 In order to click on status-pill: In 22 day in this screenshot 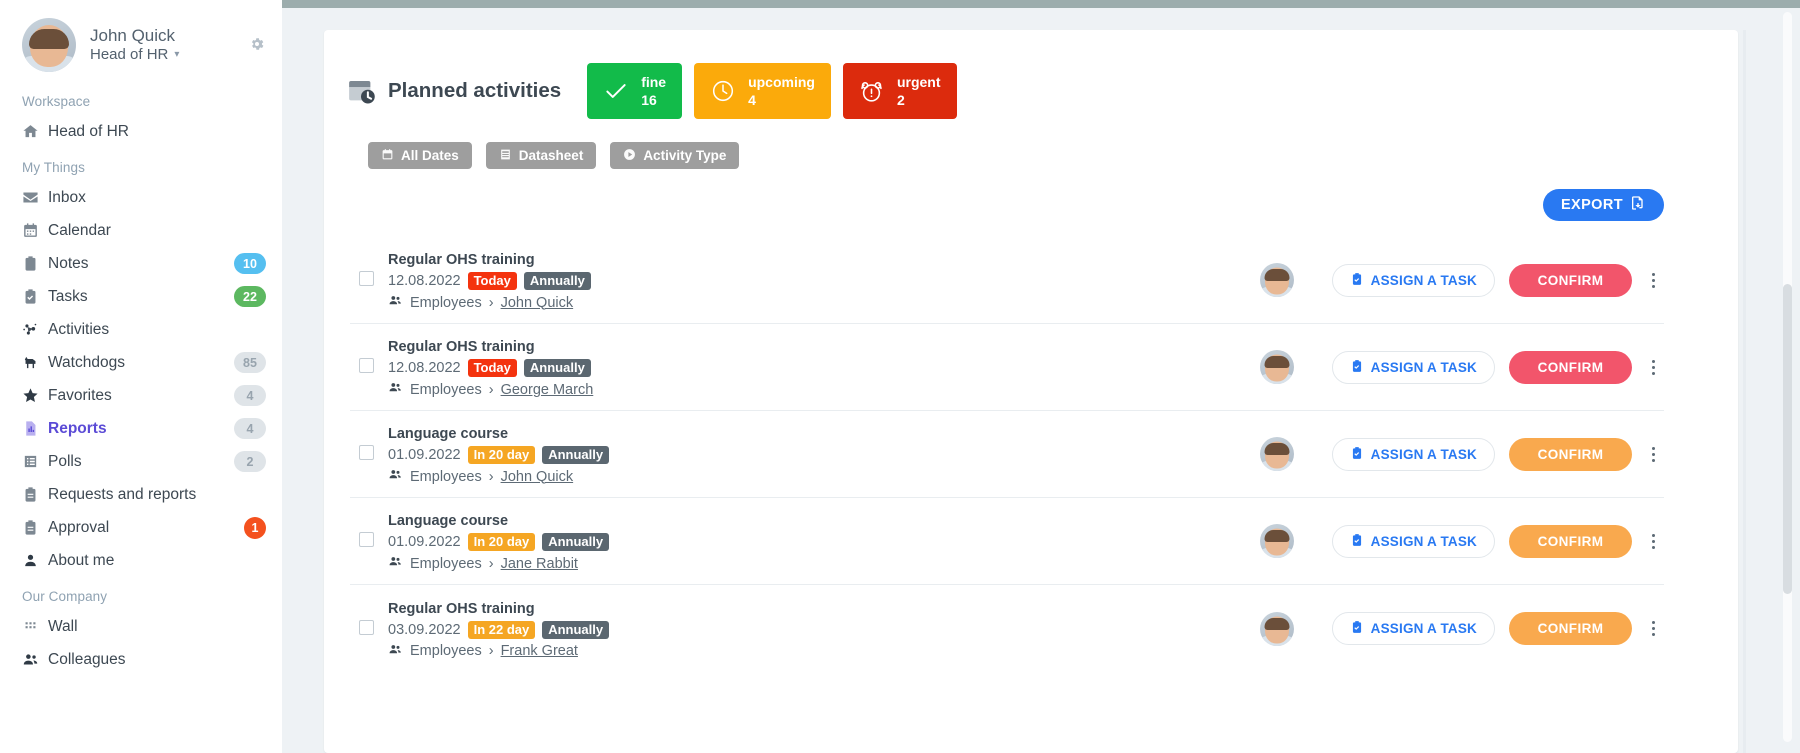, I will do `click(501, 629)`.